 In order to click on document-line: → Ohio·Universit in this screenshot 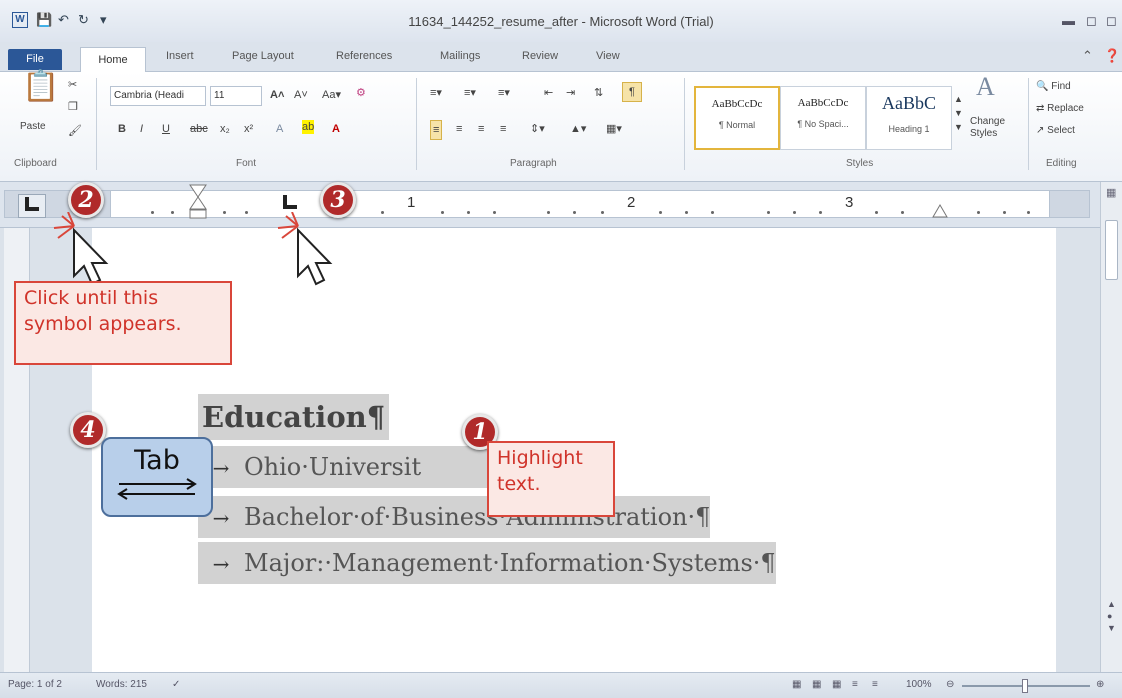, I will do `click(343, 467)`.